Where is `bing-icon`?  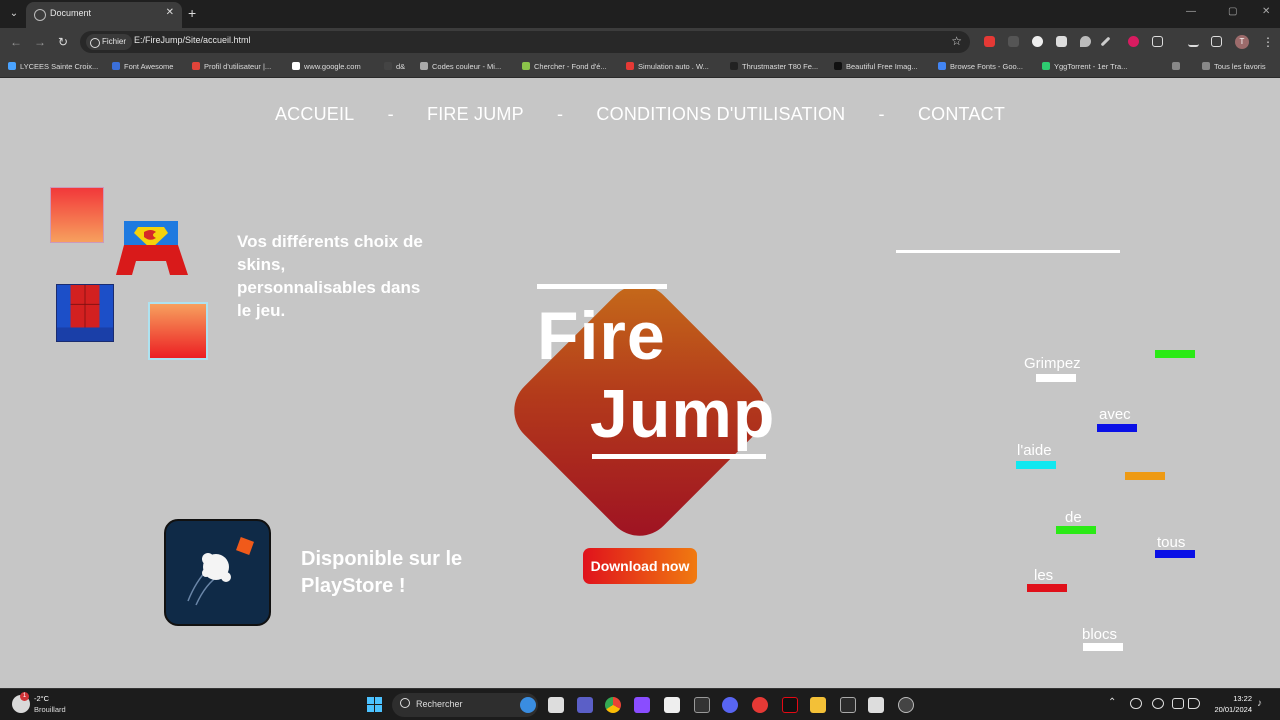 bing-icon is located at coordinates (528, 705).